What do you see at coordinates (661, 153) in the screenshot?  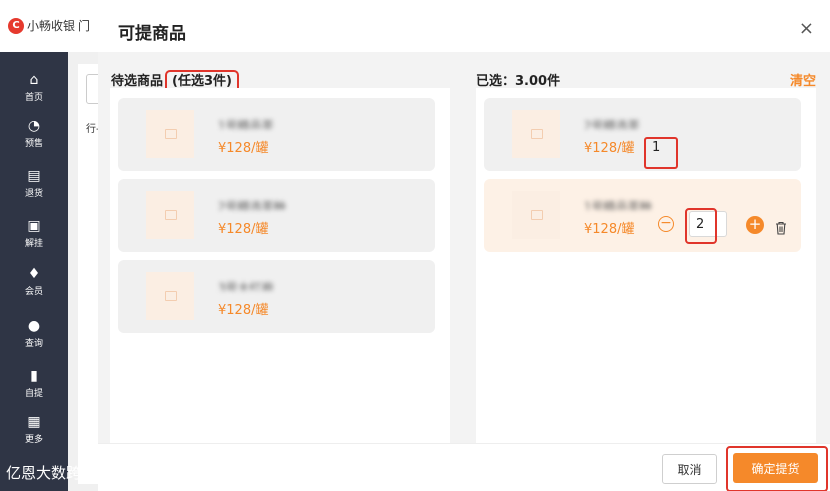 I see `quantity-value: 1` at bounding box center [661, 153].